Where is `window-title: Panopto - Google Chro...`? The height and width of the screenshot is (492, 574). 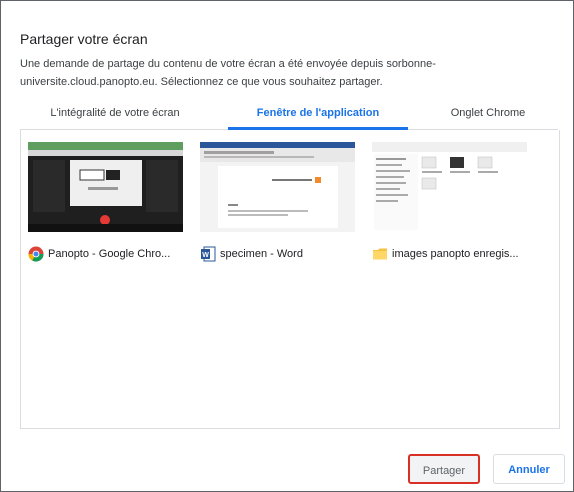
window-title: Panopto - Google Chro... is located at coordinates (109, 254).